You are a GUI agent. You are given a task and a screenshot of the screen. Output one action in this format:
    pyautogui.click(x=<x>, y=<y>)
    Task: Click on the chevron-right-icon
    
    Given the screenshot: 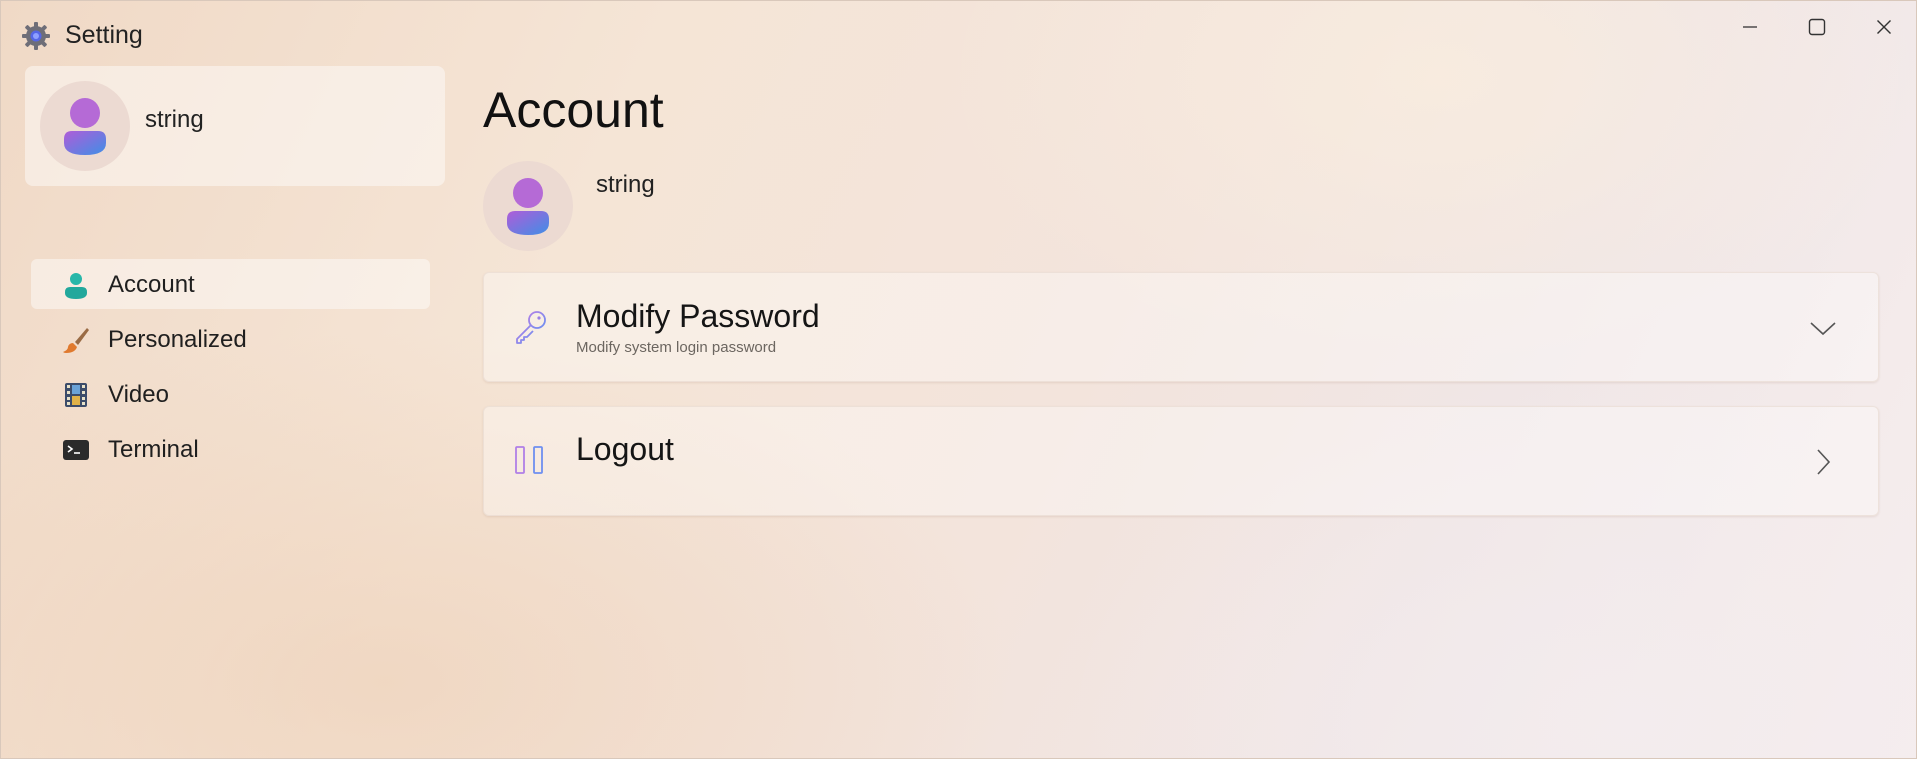 What is the action you would take?
    pyautogui.click(x=1823, y=462)
    